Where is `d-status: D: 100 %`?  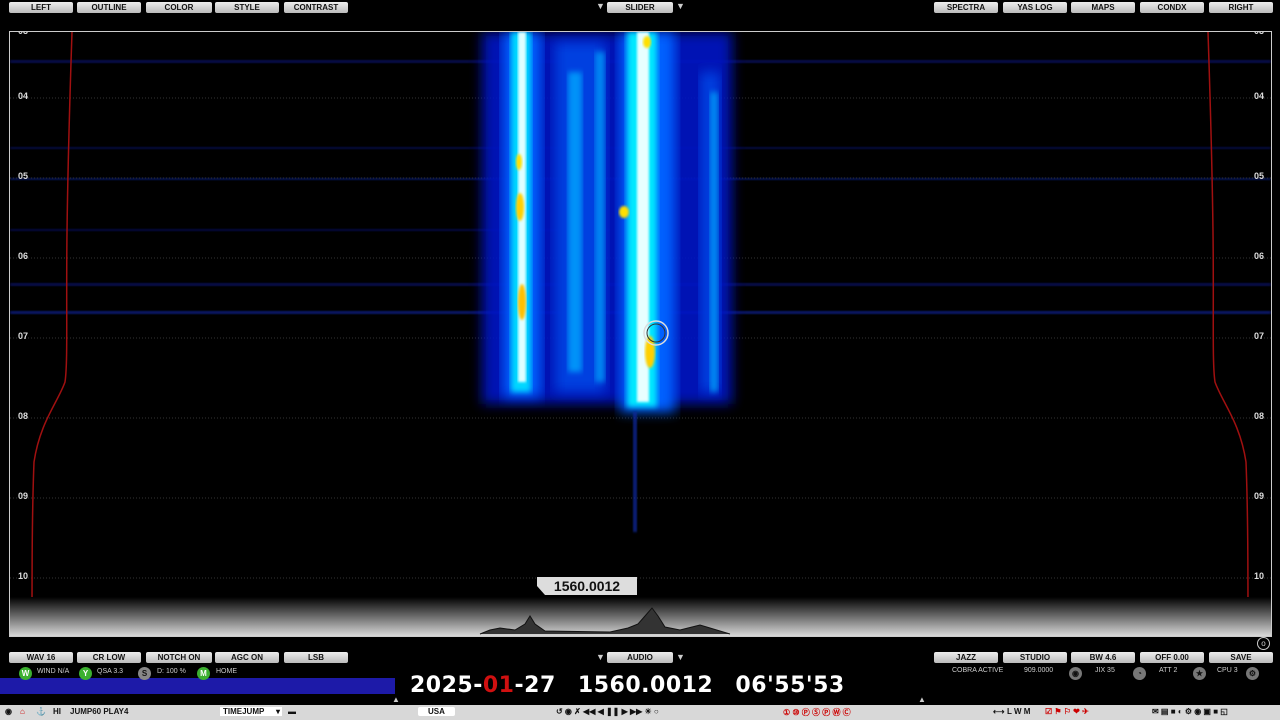 d-status: D: 100 % is located at coordinates (171, 671).